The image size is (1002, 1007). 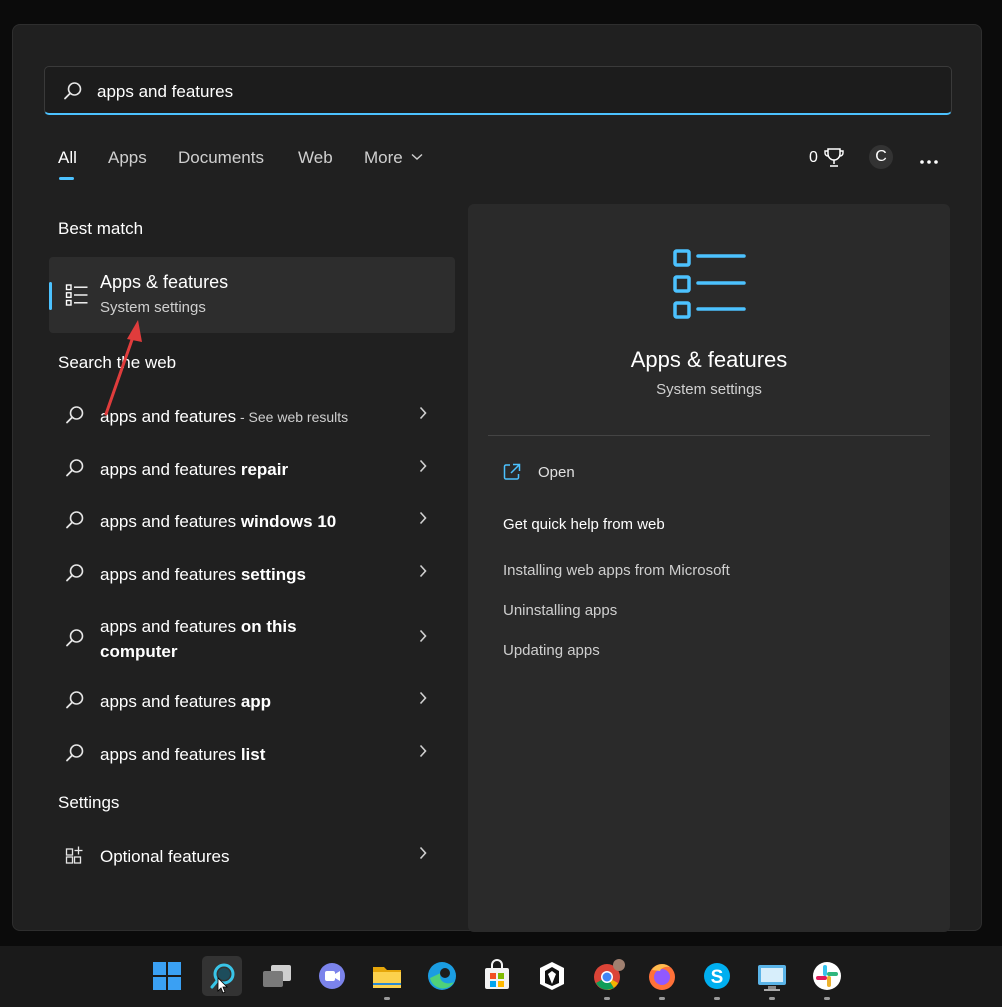 I want to click on more-options-button, so click(x=929, y=161).